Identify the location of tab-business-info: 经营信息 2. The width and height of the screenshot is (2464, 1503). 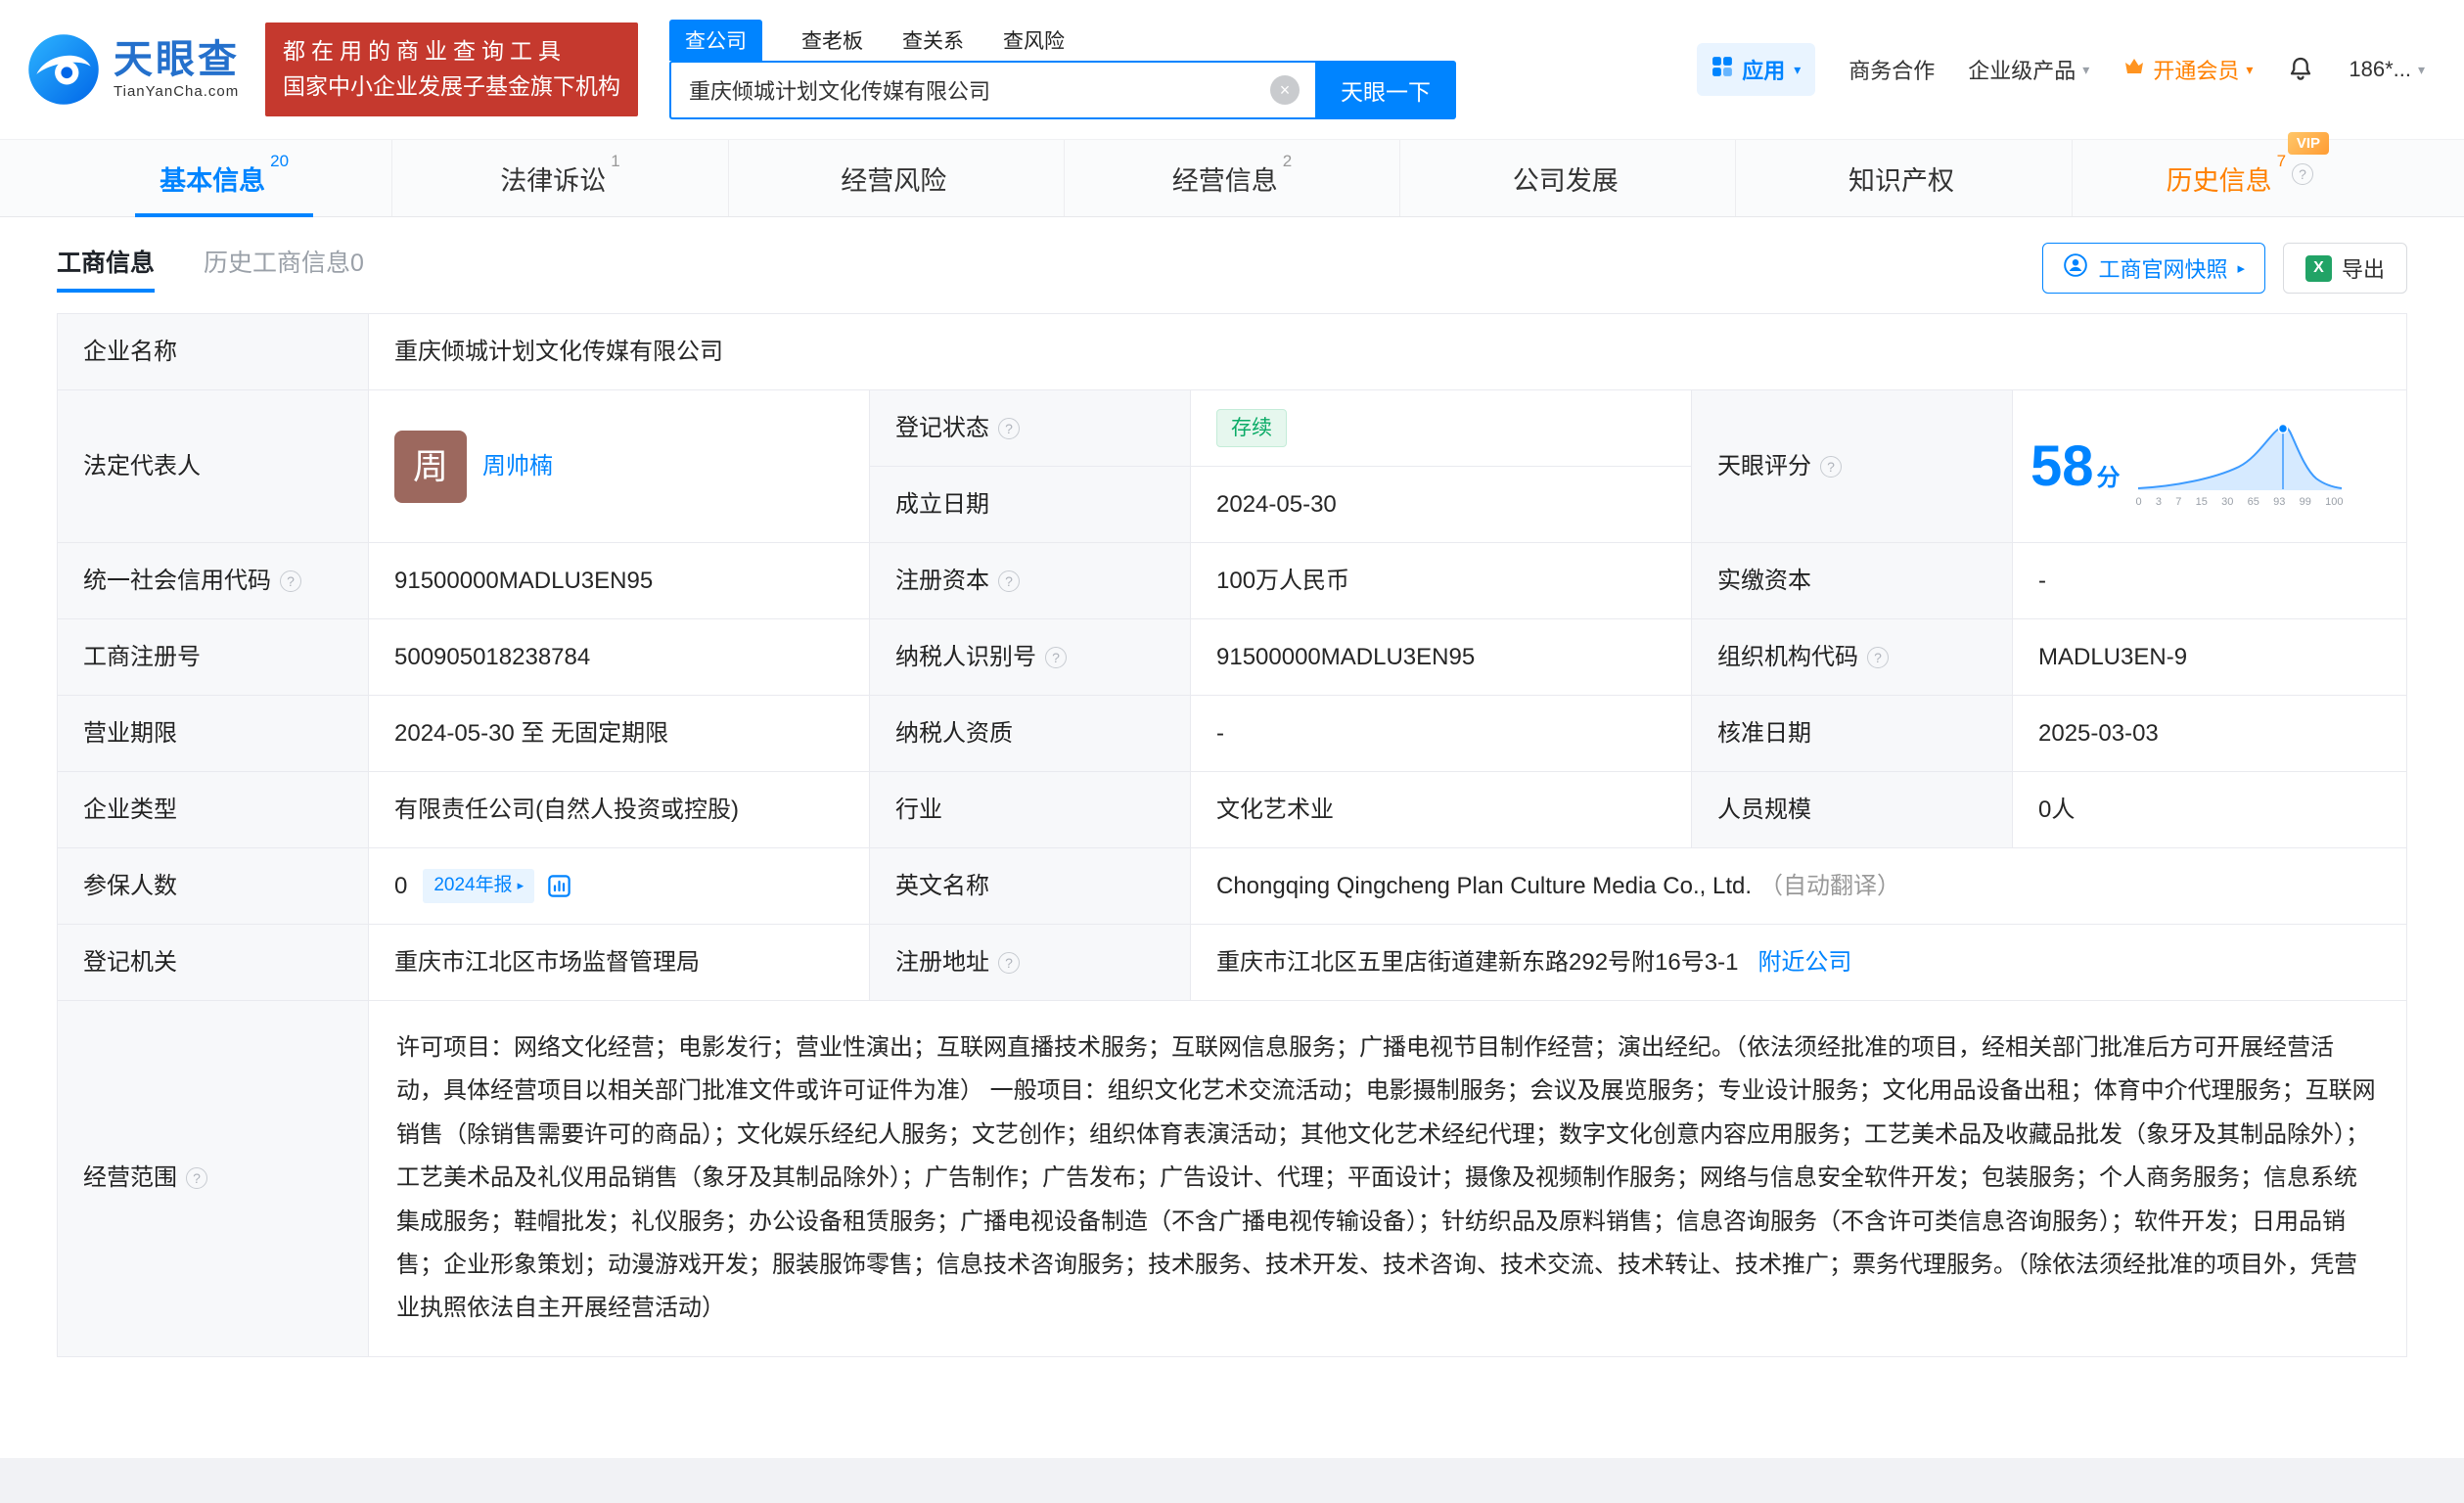
(1233, 178).